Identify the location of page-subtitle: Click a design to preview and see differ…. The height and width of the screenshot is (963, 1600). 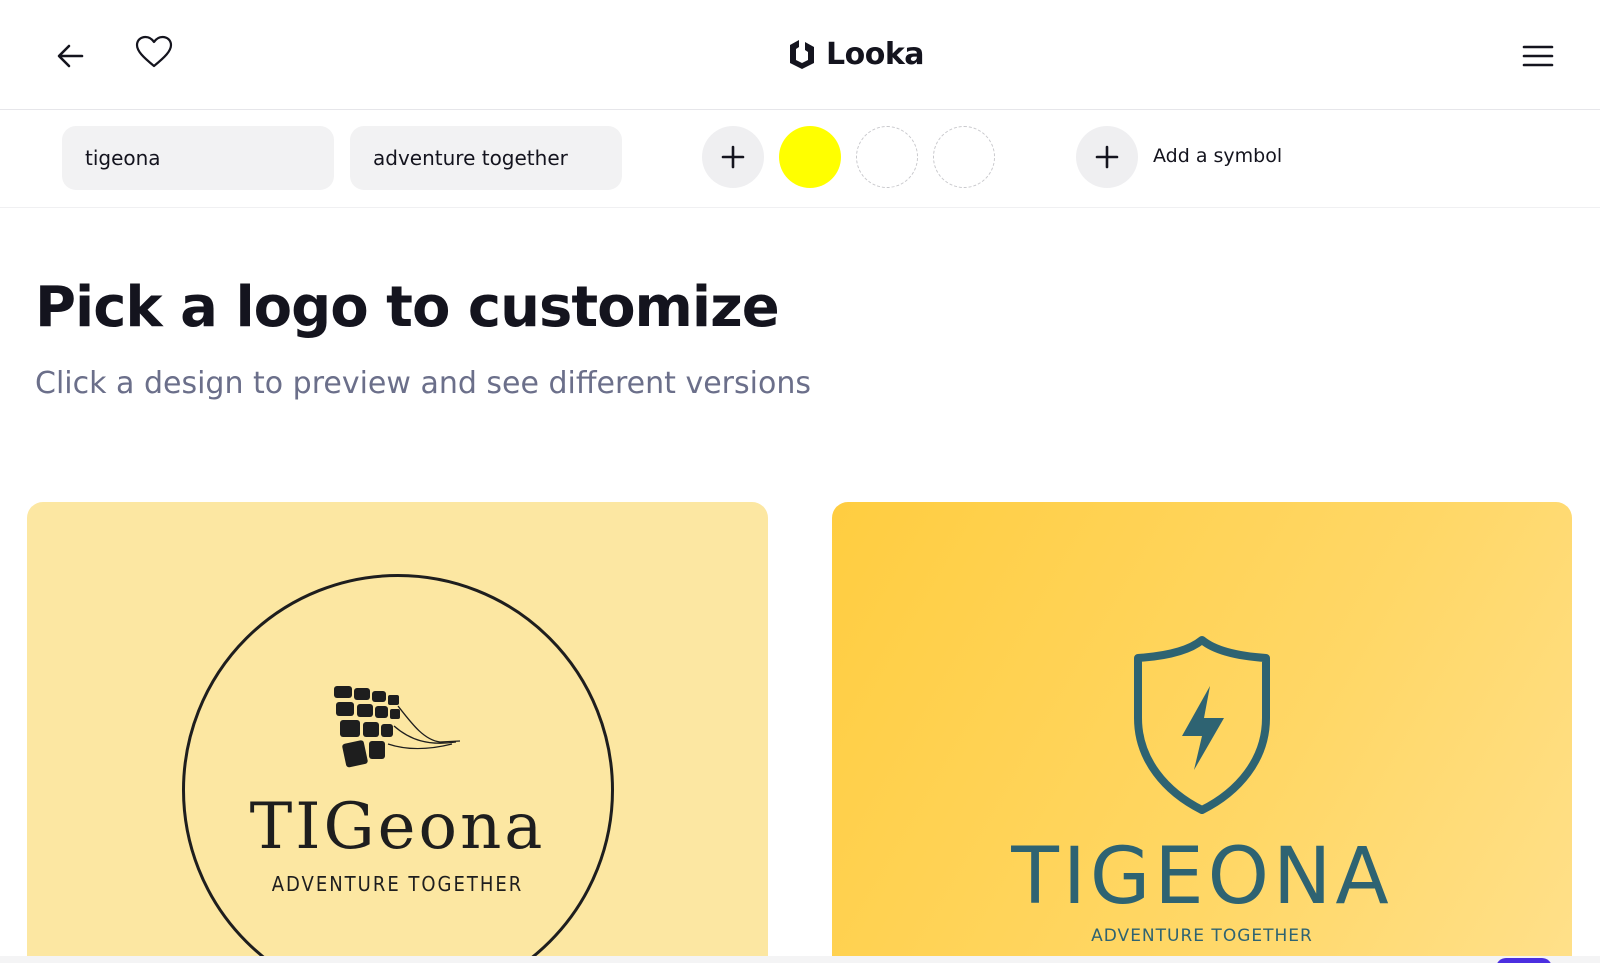
(423, 383).